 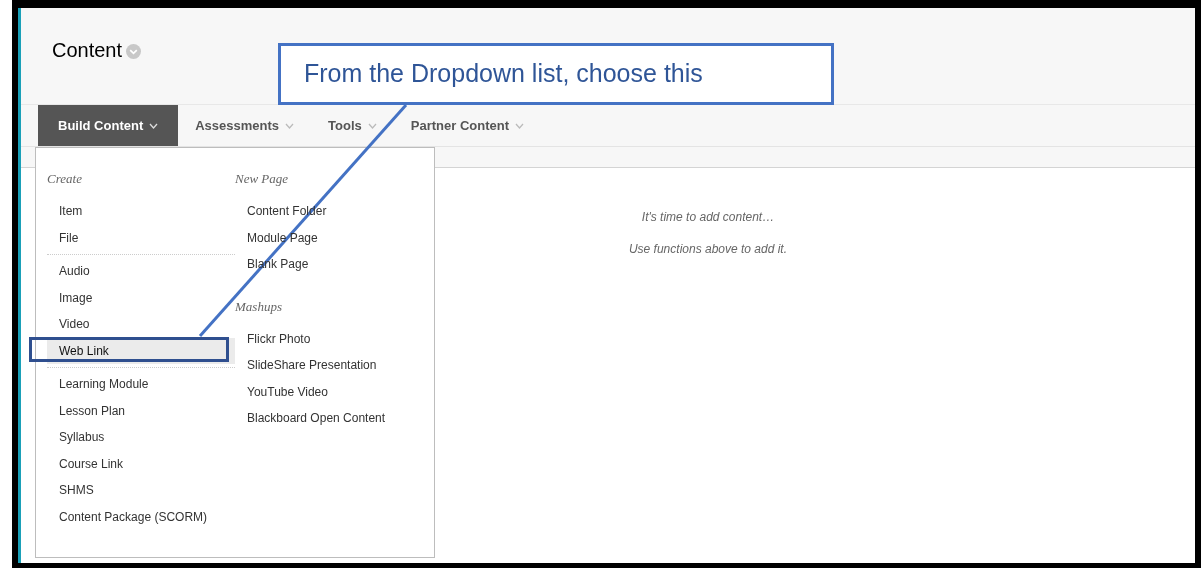 I want to click on menu-item: Syllabus, so click(x=141, y=437).